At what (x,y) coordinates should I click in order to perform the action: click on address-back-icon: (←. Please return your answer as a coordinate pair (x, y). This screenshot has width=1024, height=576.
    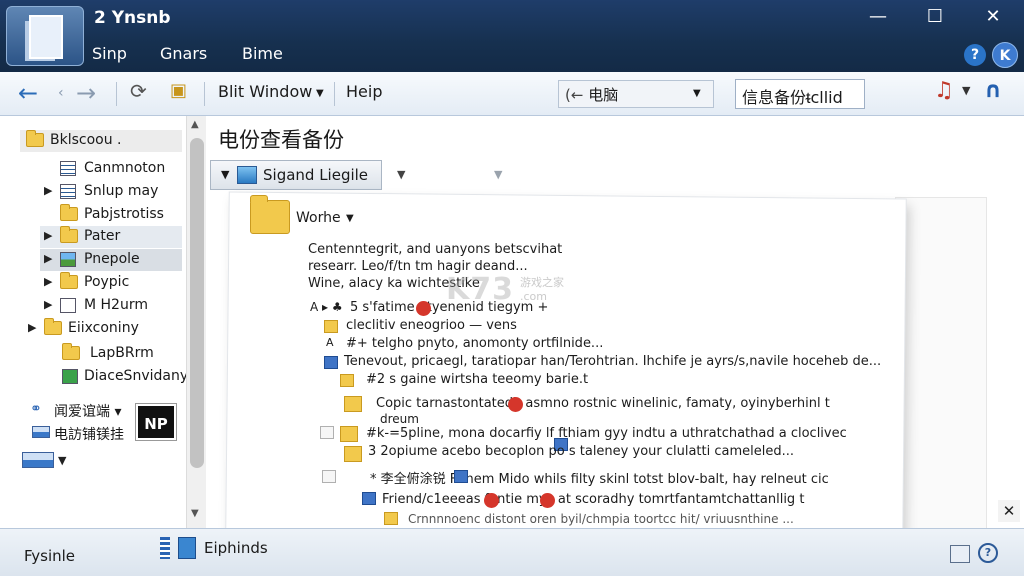
    Looking at the image, I should click on (574, 95).